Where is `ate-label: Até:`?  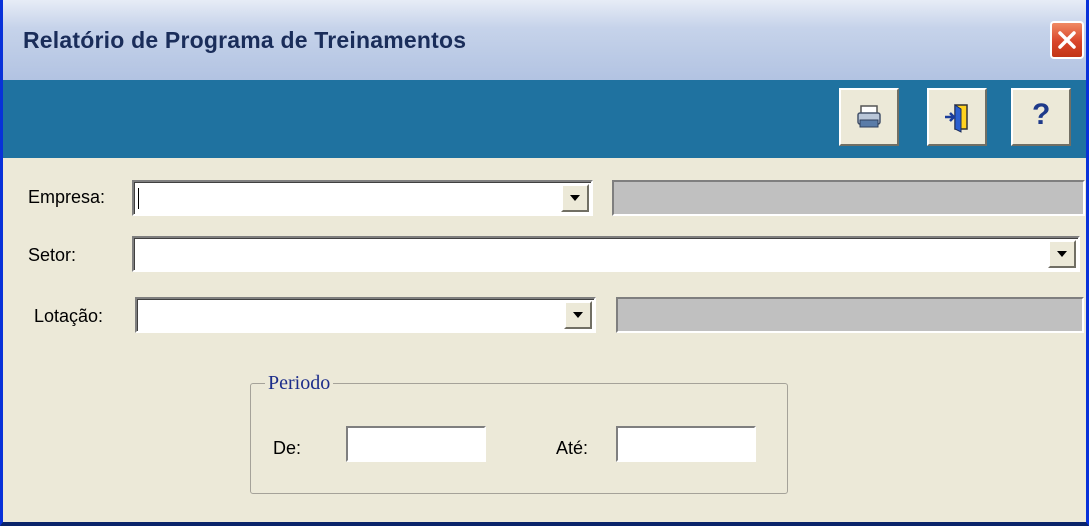
ate-label: Até: is located at coordinates (572, 448).